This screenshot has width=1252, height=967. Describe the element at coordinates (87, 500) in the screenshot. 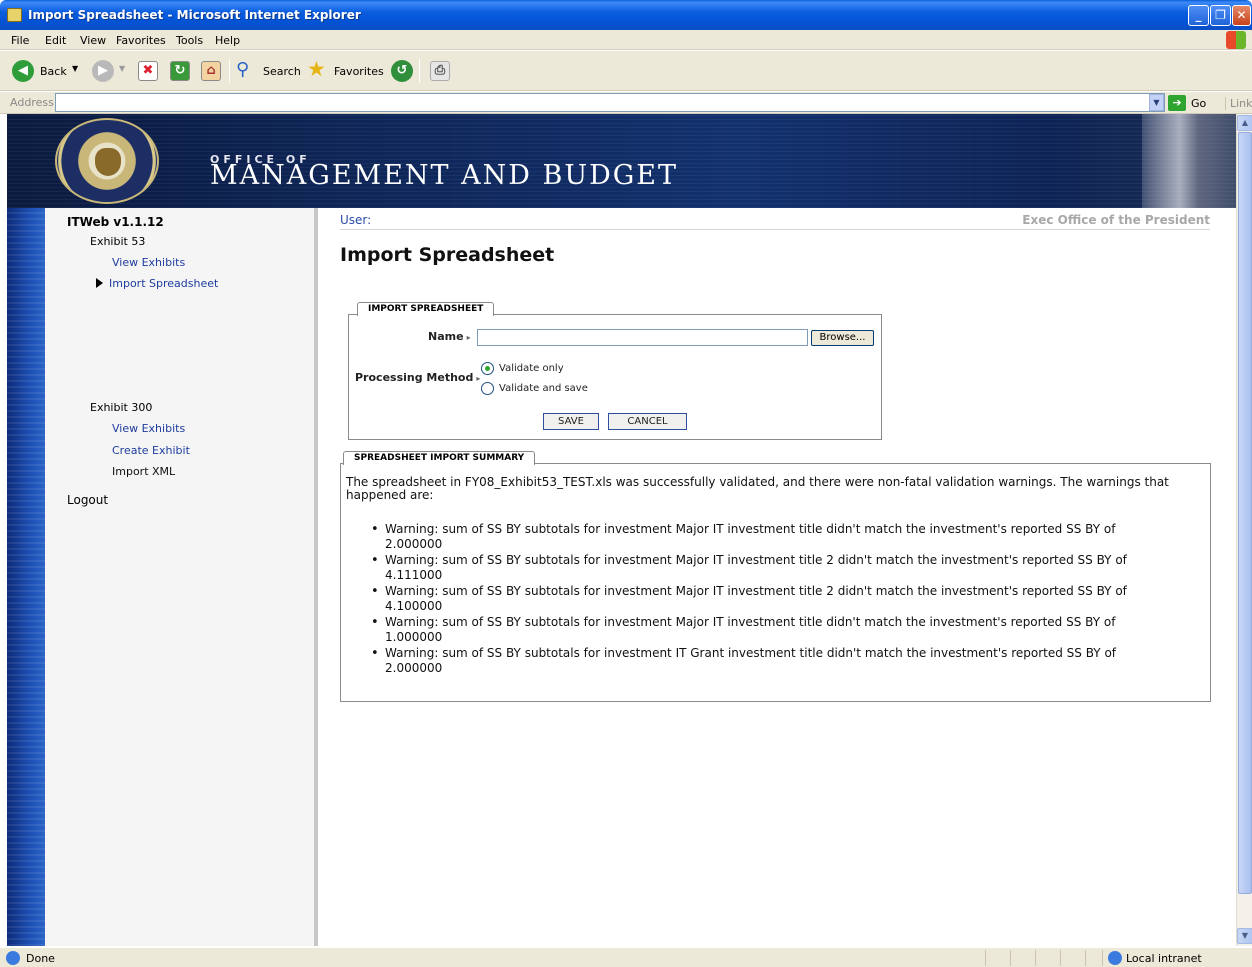

I see `logout-link: Logout` at that location.